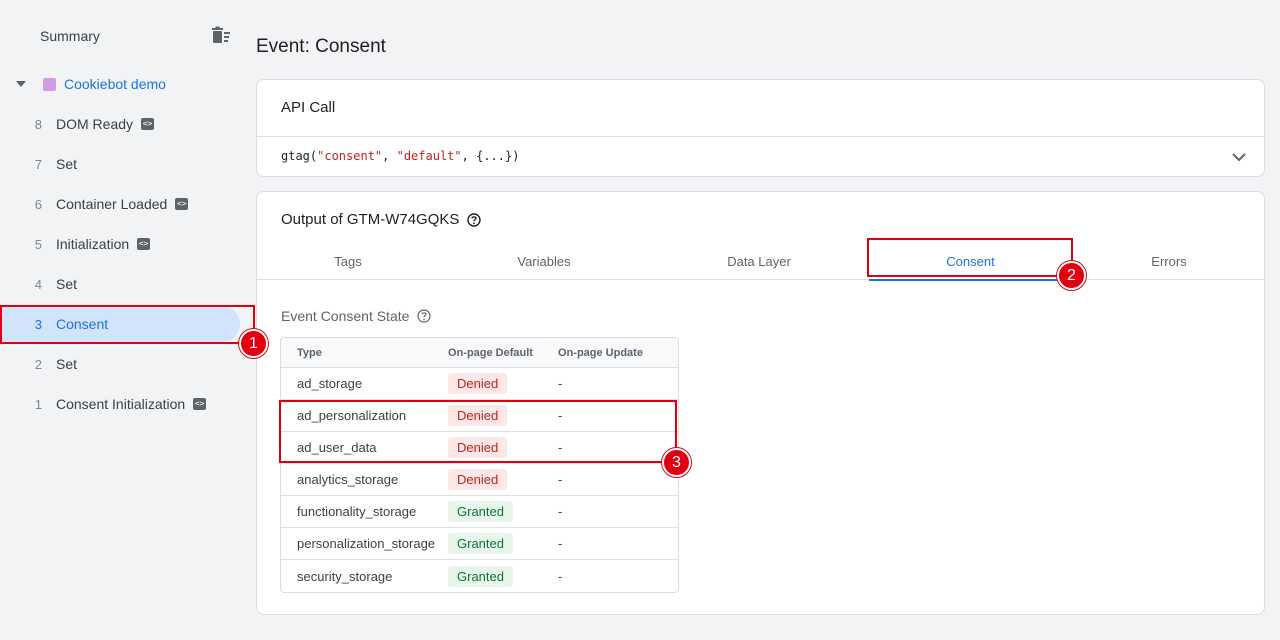 This screenshot has width=1280, height=640. I want to click on consent-type: analytics_storage, so click(348, 479).